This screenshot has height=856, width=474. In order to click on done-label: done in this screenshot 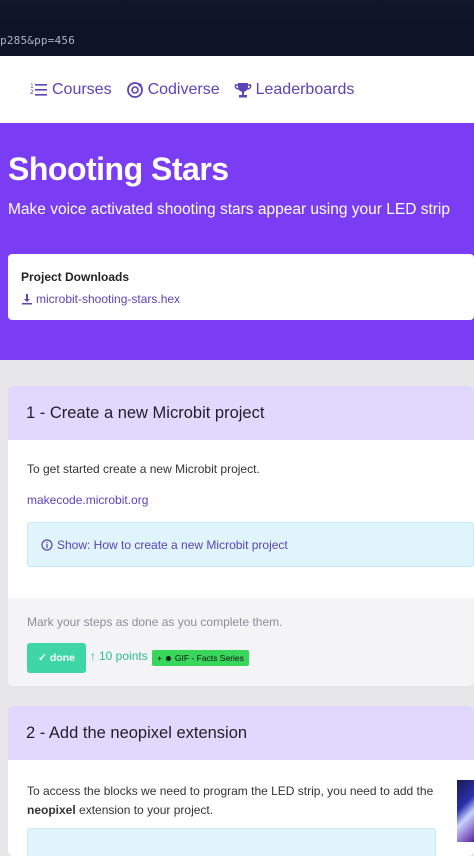, I will do `click(62, 658)`.